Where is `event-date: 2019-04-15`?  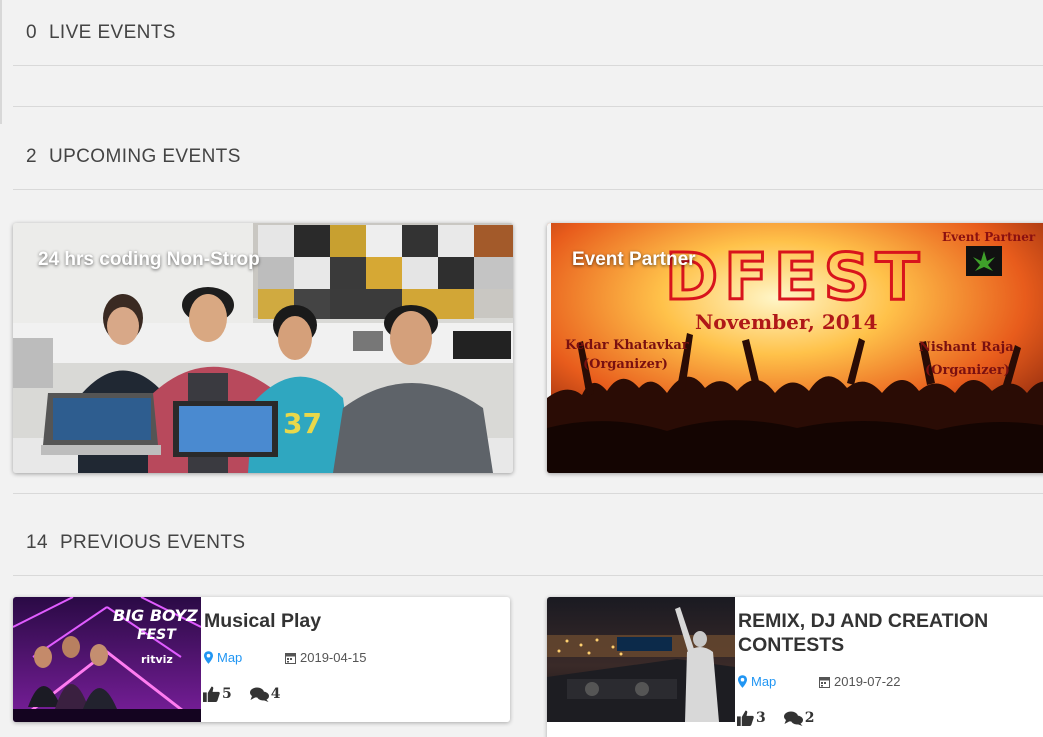 event-date: 2019-04-15 is located at coordinates (326, 657).